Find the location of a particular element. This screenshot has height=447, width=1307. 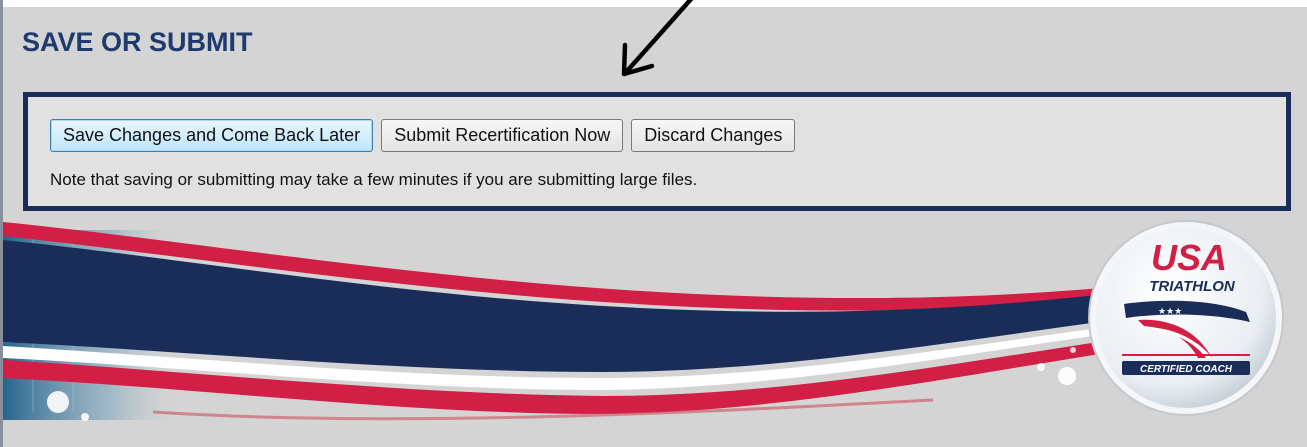

save-changes-button: Save Changes and Come Back Later is located at coordinates (212, 135).